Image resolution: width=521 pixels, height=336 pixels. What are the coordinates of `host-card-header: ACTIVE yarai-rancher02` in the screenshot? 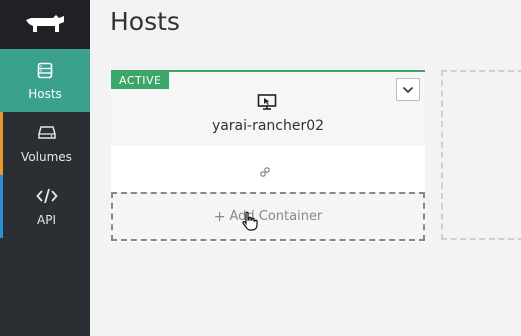 It's located at (268, 109).